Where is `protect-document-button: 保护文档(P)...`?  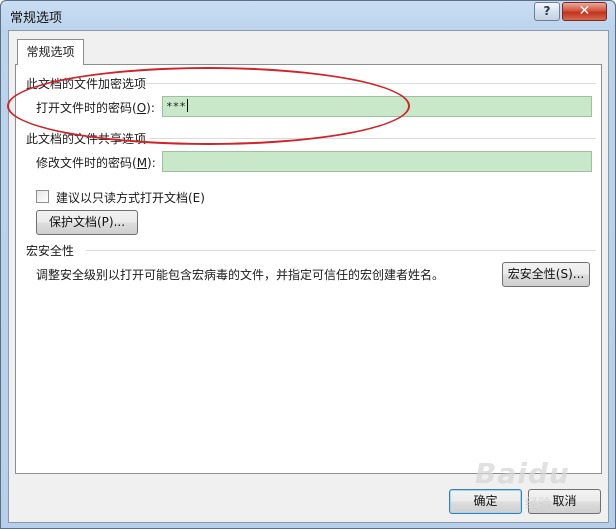 protect-document-button: 保护文档(P)... is located at coordinates (87, 222).